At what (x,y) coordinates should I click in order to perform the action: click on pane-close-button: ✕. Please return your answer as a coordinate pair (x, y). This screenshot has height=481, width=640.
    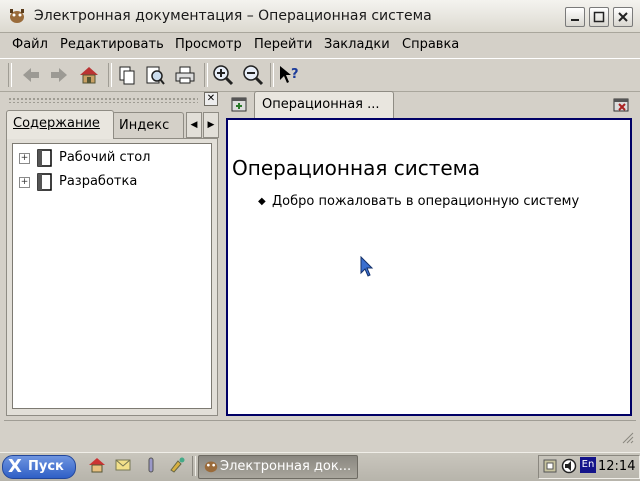
    Looking at the image, I should click on (211, 99).